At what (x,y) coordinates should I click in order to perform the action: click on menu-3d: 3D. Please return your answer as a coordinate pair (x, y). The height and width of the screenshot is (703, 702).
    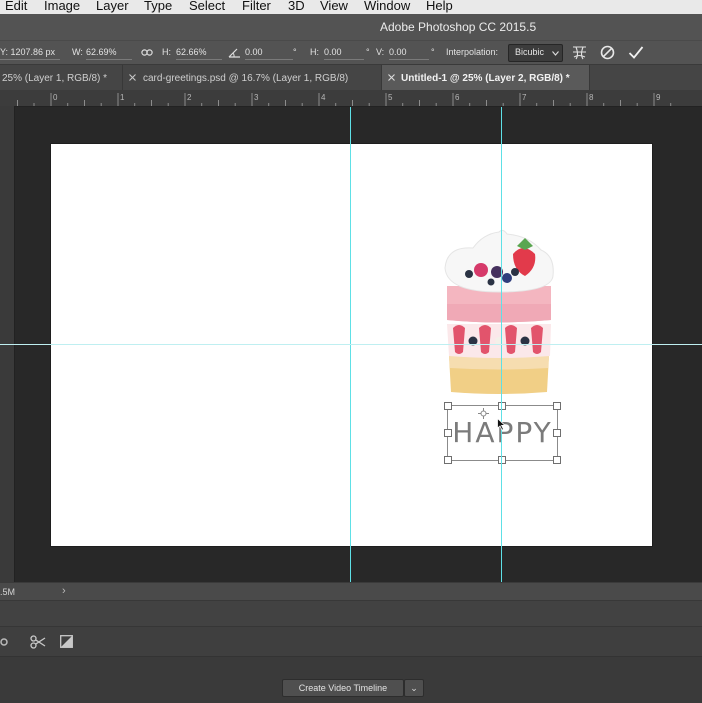
    Looking at the image, I should click on (296, 6).